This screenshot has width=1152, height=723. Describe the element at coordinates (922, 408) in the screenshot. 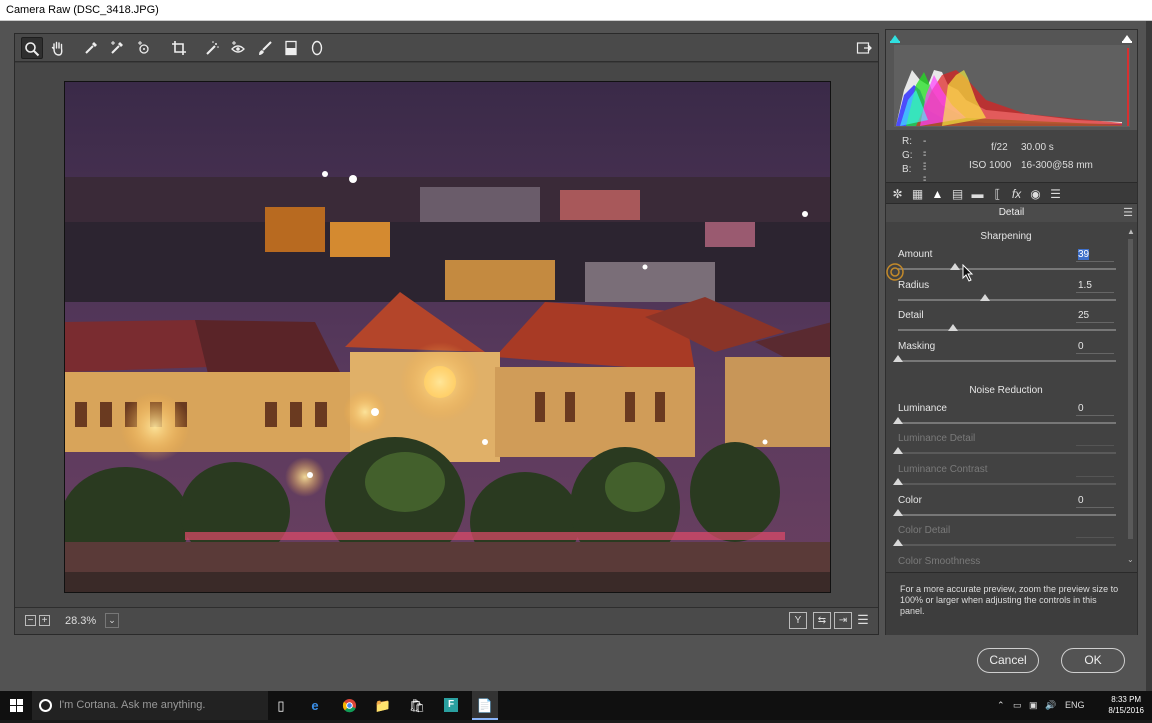

I see `luminance-label: Luminance` at that location.